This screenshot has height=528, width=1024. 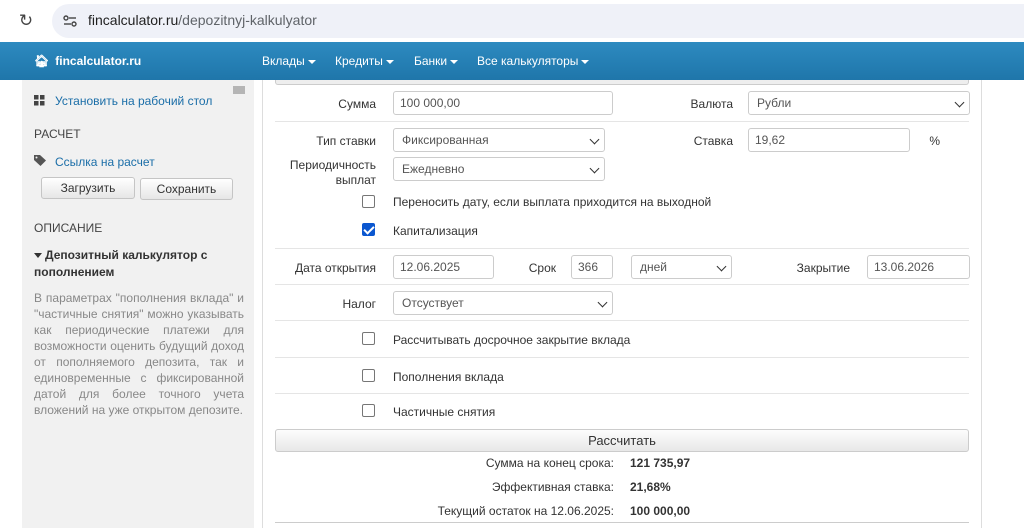 What do you see at coordinates (239, 90) in the screenshot?
I see `collapse-icon` at bounding box center [239, 90].